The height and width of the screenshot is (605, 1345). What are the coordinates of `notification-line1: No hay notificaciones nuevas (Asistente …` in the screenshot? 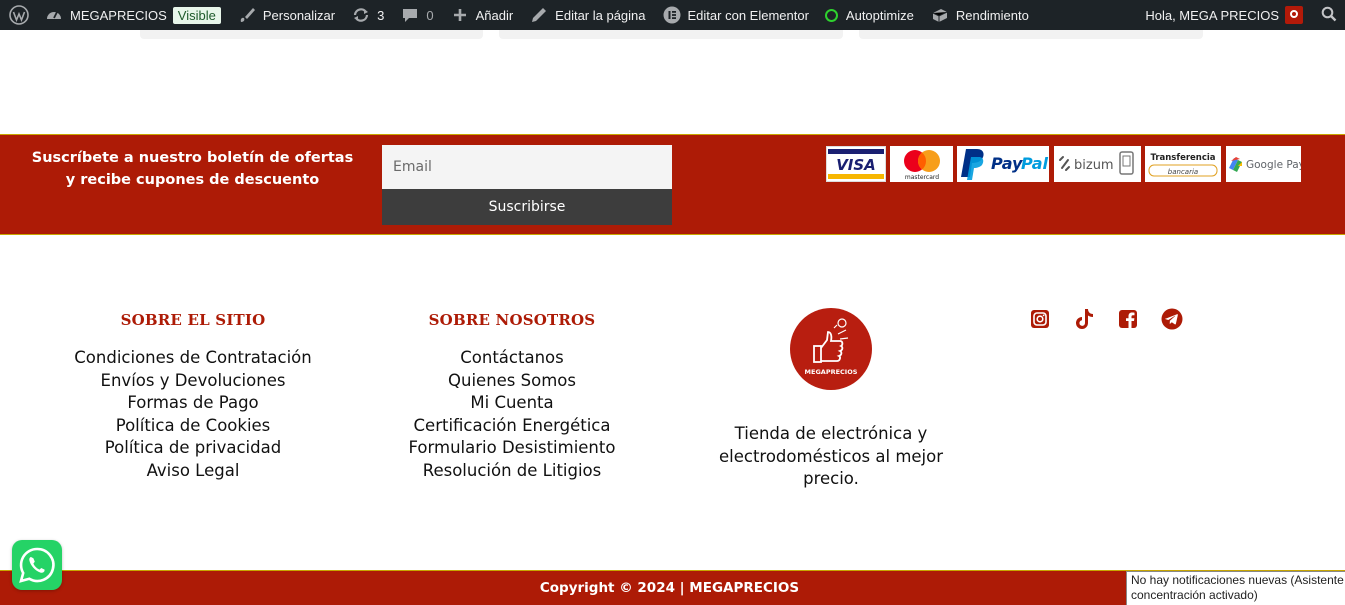 It's located at (1238, 580).